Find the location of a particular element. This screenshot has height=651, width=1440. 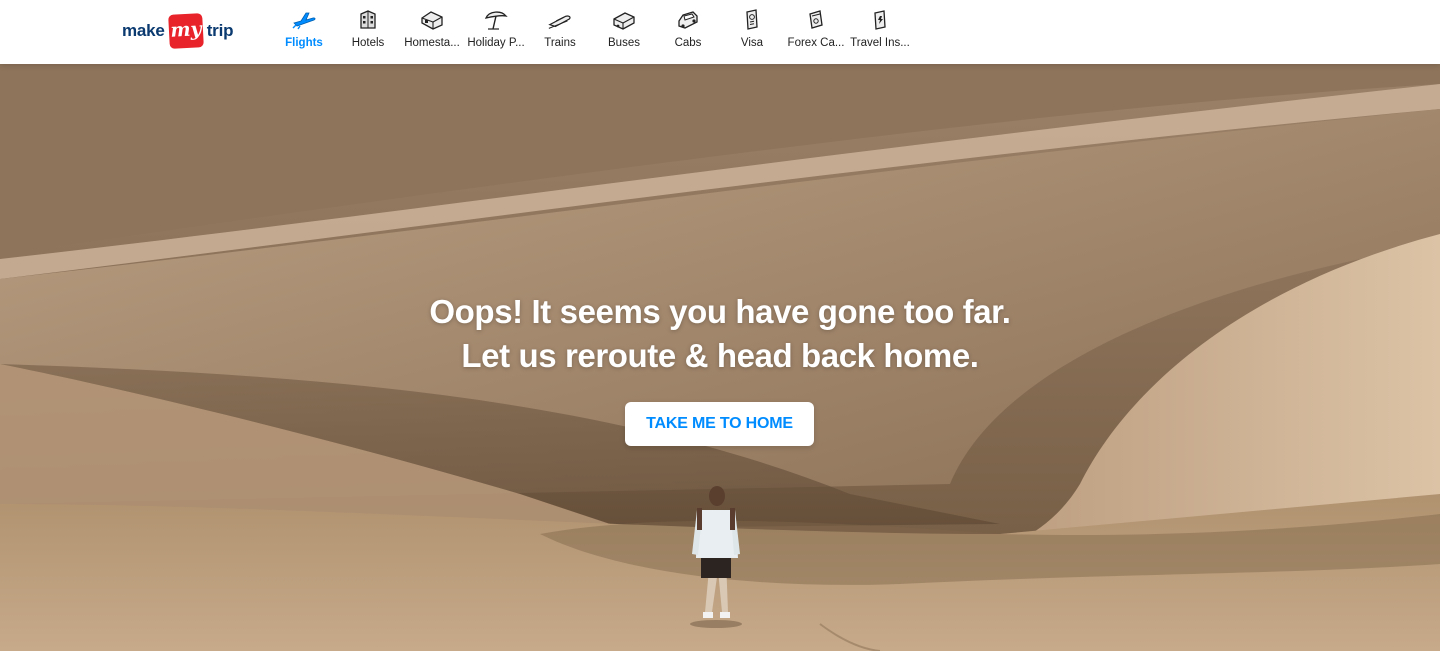

nav-item-cabs: Cabs is located at coordinates (688, 32).